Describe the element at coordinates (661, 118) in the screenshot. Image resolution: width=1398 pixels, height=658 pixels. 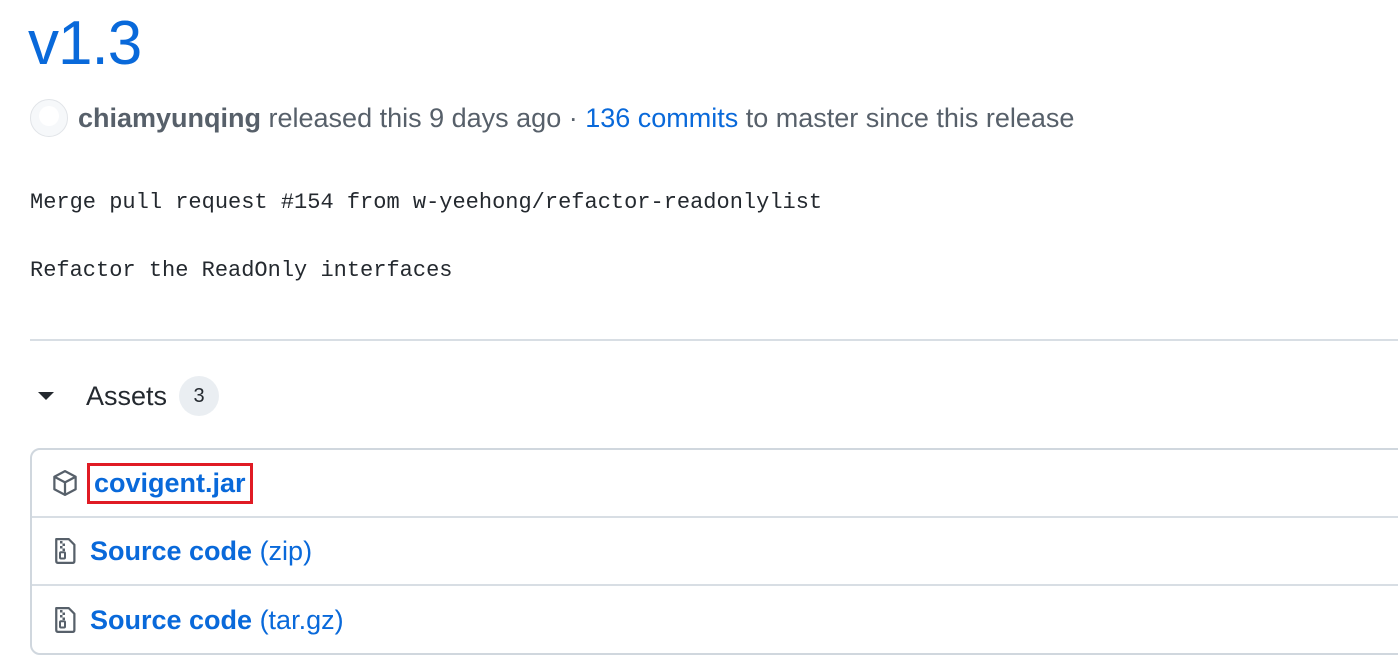
I see `commits-link: 136 commits` at that location.